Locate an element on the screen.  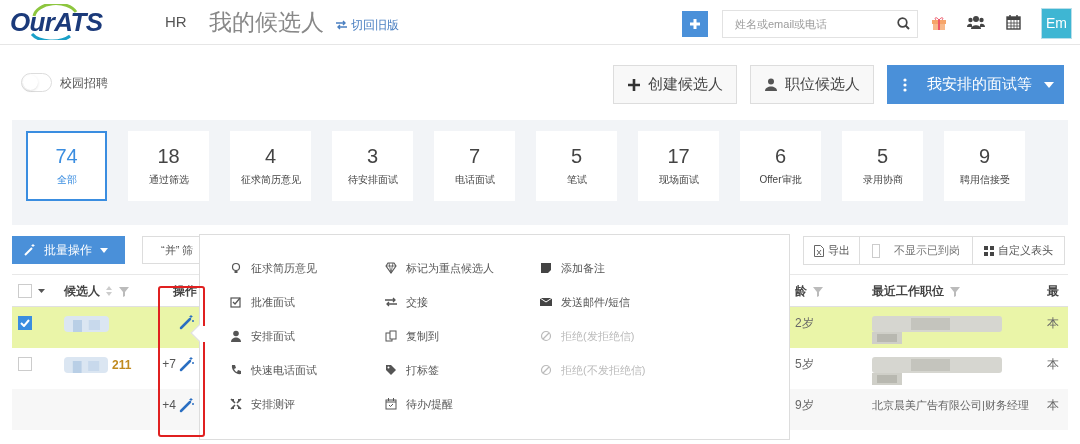
check-icon is located at coordinates (25, 323).